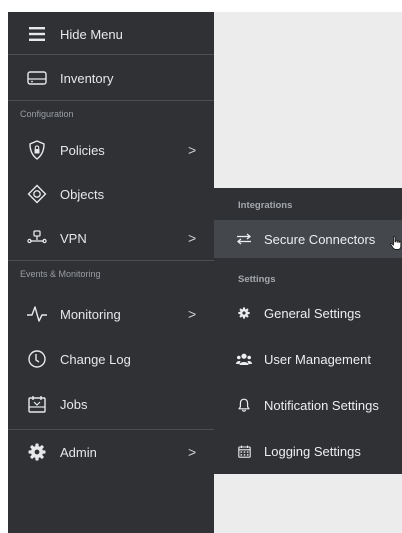 This screenshot has width=402, height=533. I want to click on menu-item-logging-settings: Logging Settings, so click(308, 451).